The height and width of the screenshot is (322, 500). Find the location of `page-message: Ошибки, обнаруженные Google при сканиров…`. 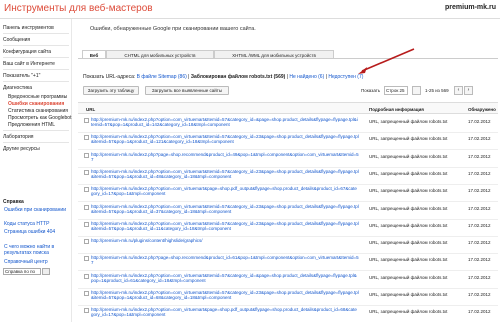

page-message: Ошибки, обнаруженные Google при сканиров… is located at coordinates (173, 29).